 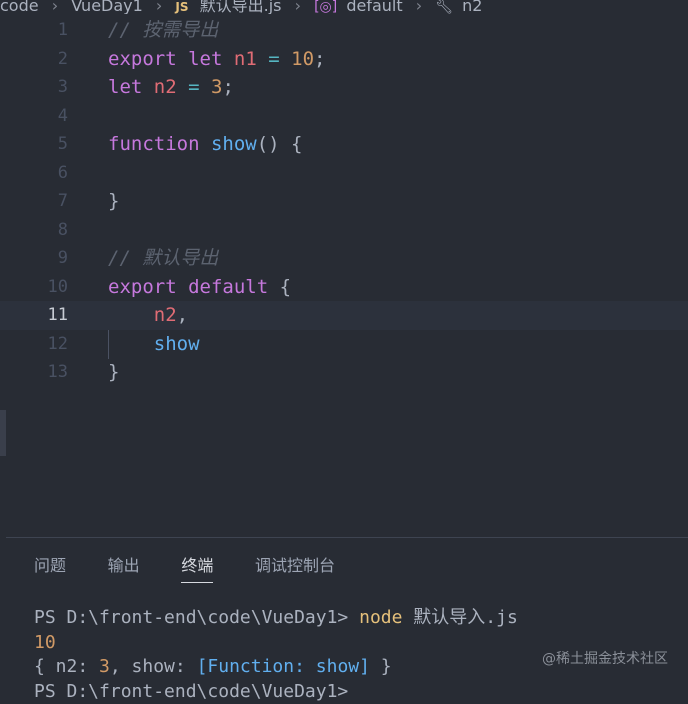 I want to click on code-token: // 默认导出, so click(x=163, y=258).